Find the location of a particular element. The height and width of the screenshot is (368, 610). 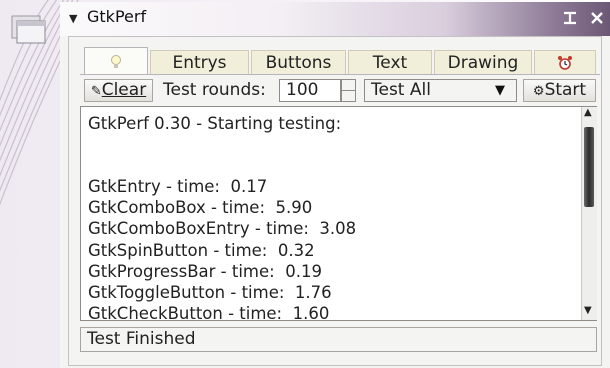

log-line: GtkProgressBar - time: 0.19 is located at coordinates (205, 271).